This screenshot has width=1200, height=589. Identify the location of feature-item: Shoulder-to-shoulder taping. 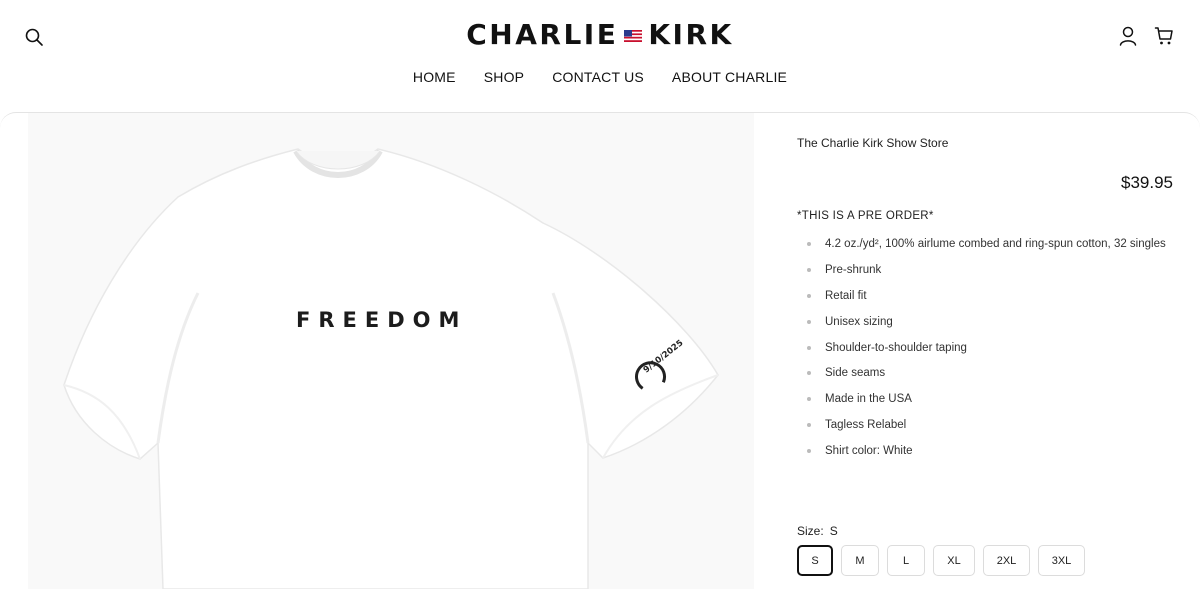
(981, 353).